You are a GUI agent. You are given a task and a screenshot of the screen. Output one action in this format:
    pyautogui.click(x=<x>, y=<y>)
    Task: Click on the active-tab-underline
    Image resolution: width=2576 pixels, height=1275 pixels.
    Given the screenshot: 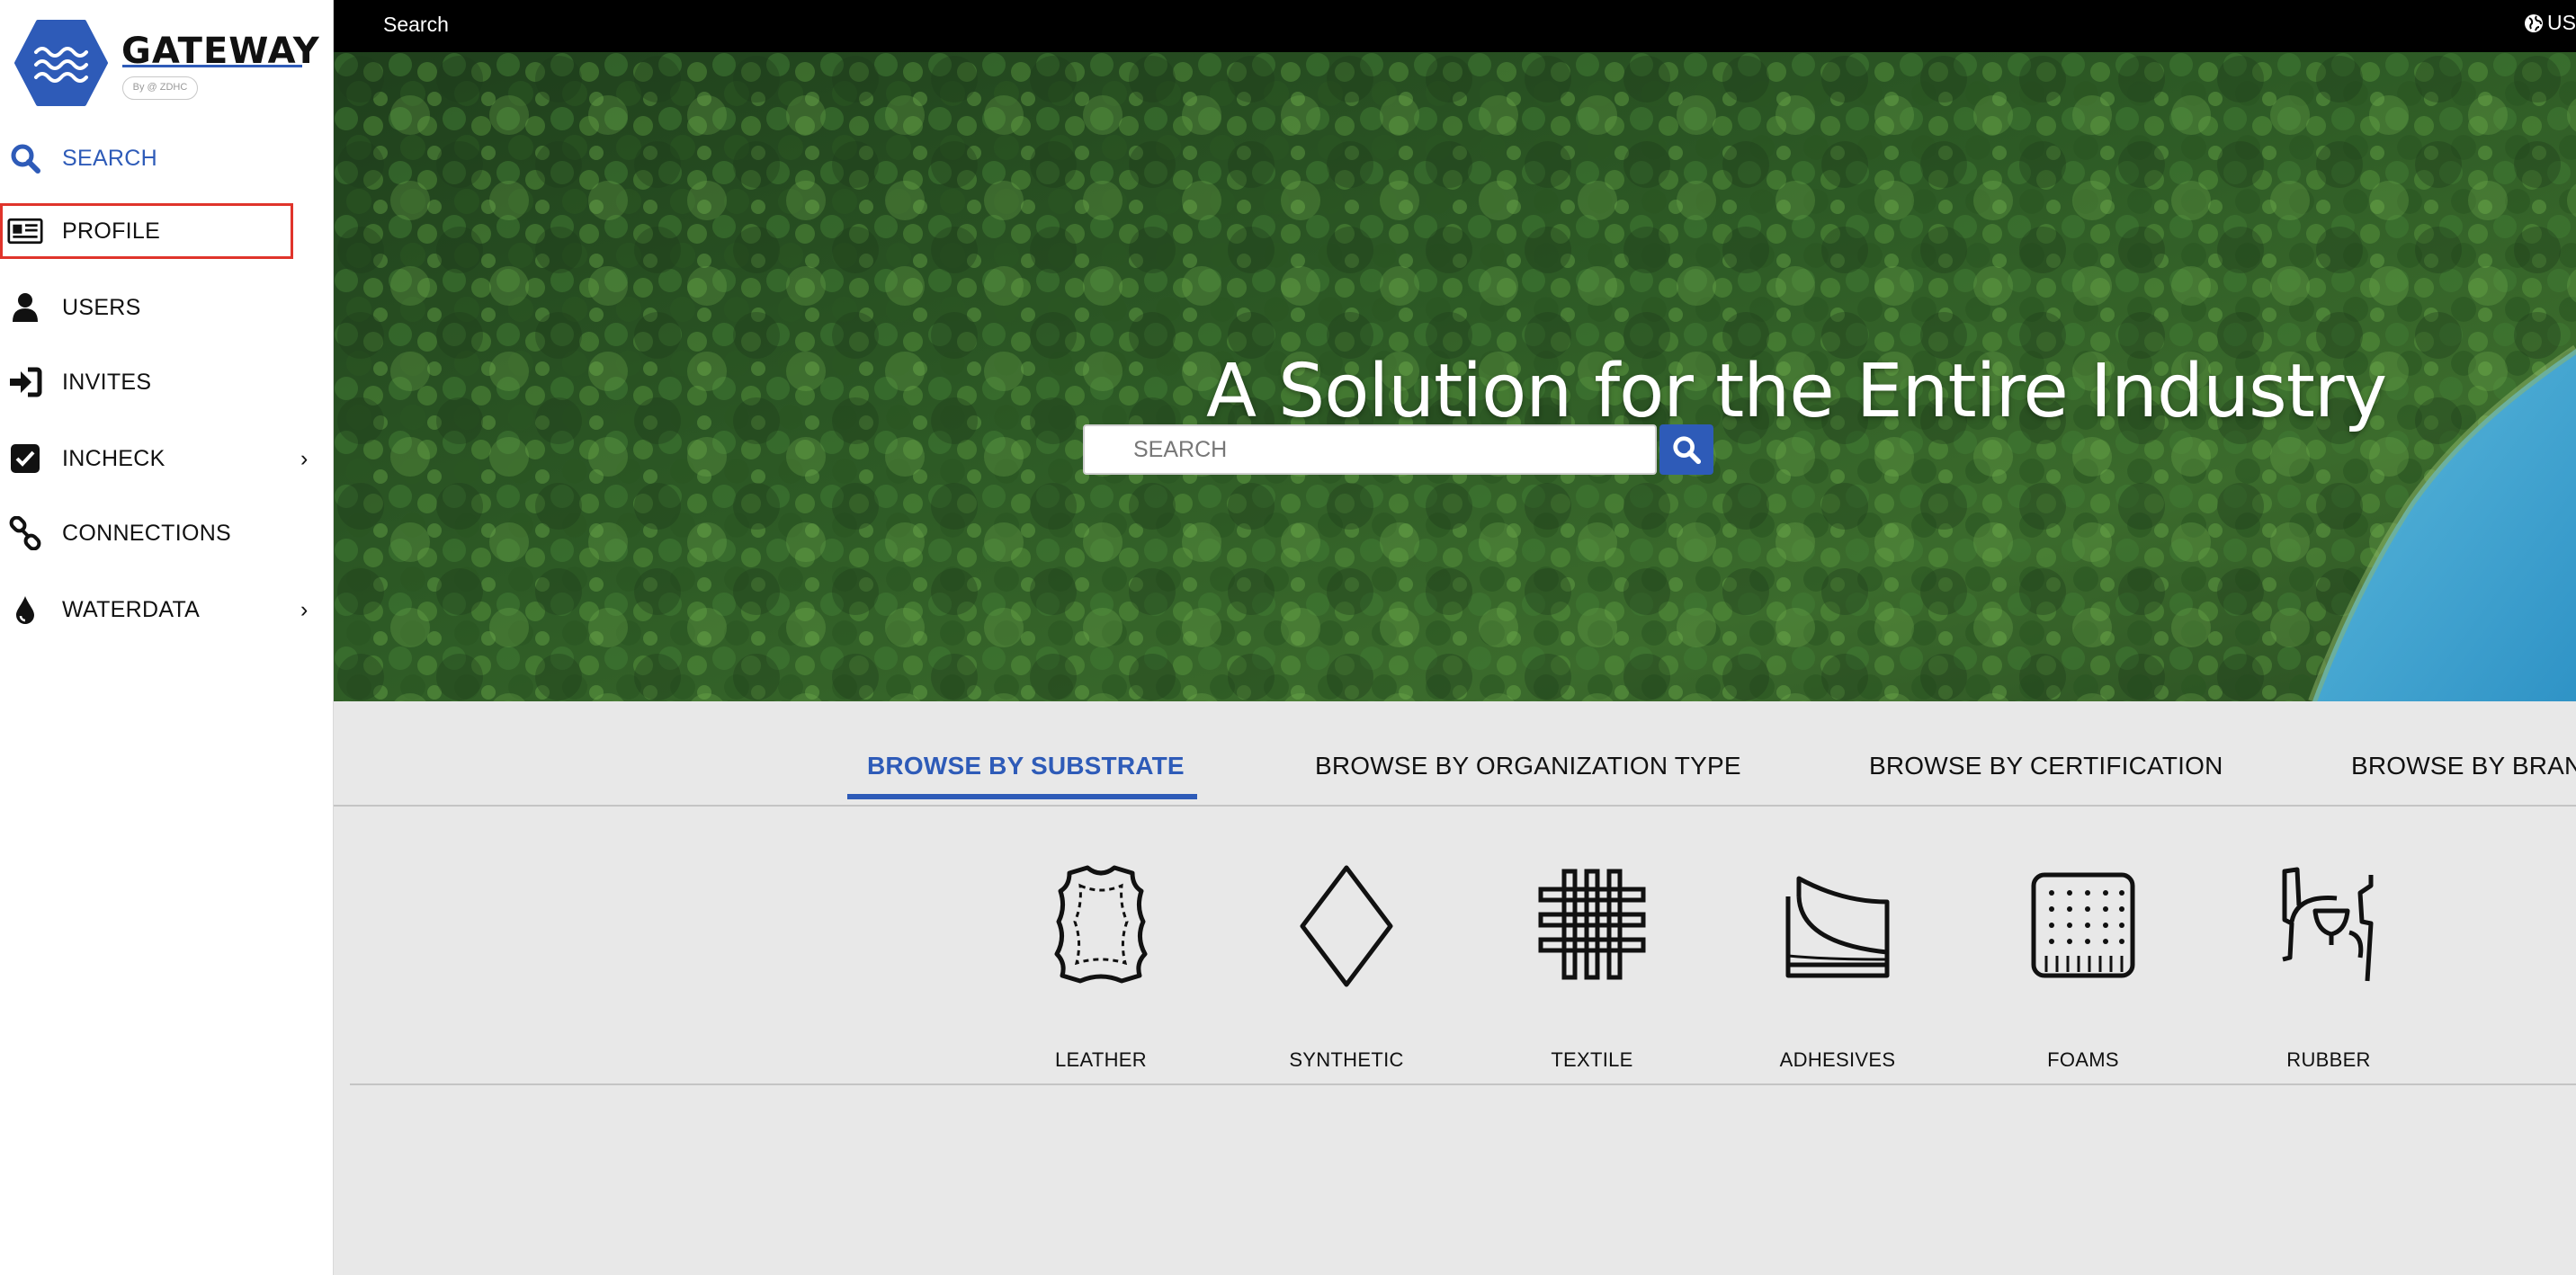 What is the action you would take?
    pyautogui.click(x=1022, y=796)
    